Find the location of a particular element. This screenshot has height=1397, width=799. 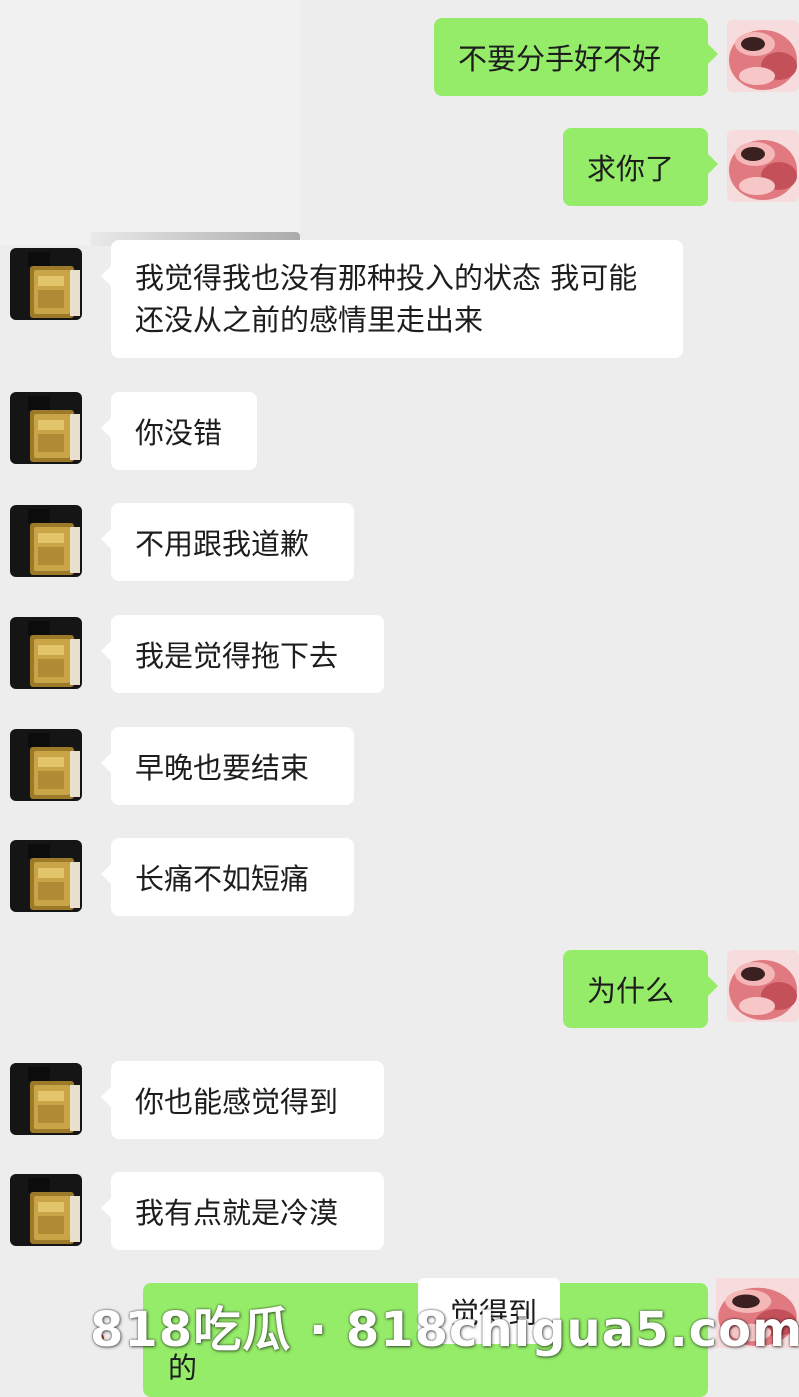

message-text: 你没错 is located at coordinates (179, 433).